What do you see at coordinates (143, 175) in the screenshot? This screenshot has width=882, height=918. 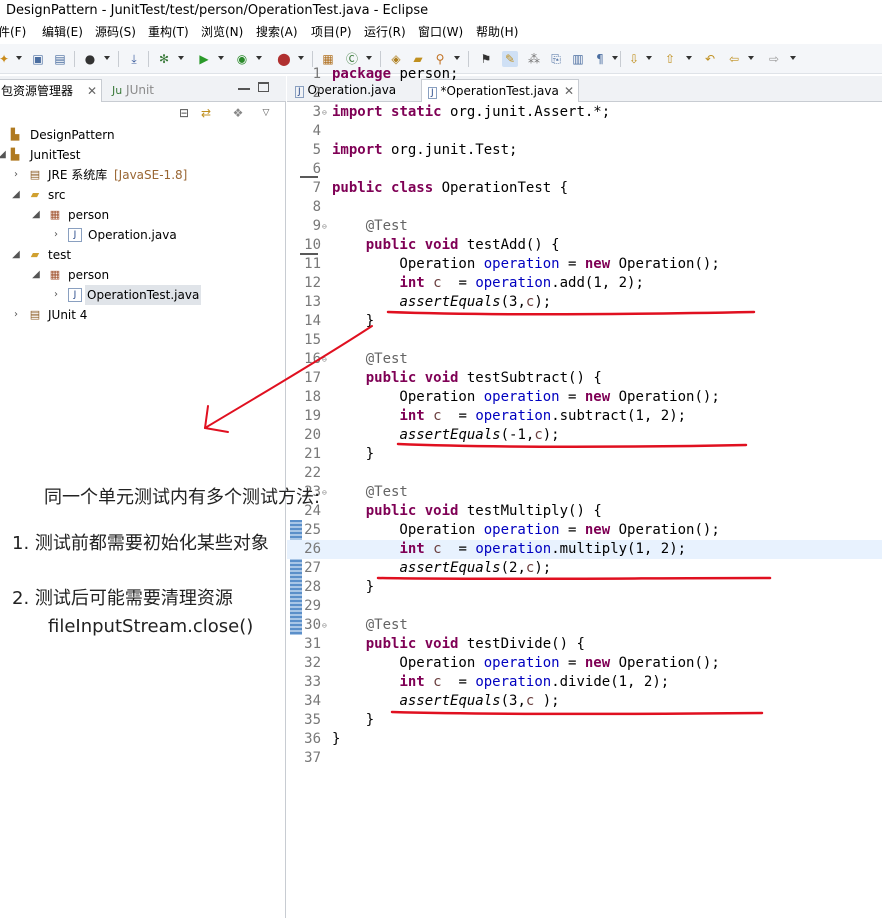 I see `tree-item-jre-library: › ▤ JRE 系统库 [JavaSE-1.8]` at bounding box center [143, 175].